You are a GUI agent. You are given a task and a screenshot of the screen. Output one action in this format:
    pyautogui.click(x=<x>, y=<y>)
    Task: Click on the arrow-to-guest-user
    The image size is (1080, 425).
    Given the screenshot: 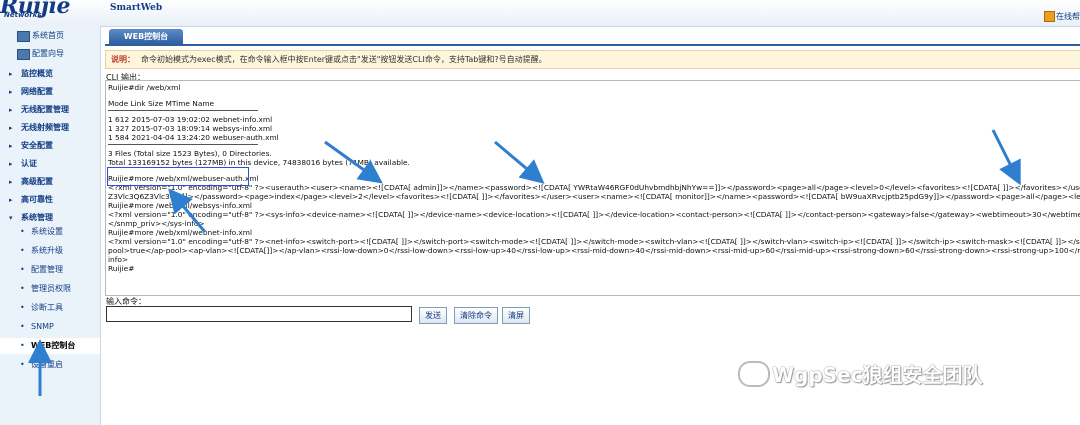 What is the action you would take?
    pyautogui.click(x=1006, y=157)
    